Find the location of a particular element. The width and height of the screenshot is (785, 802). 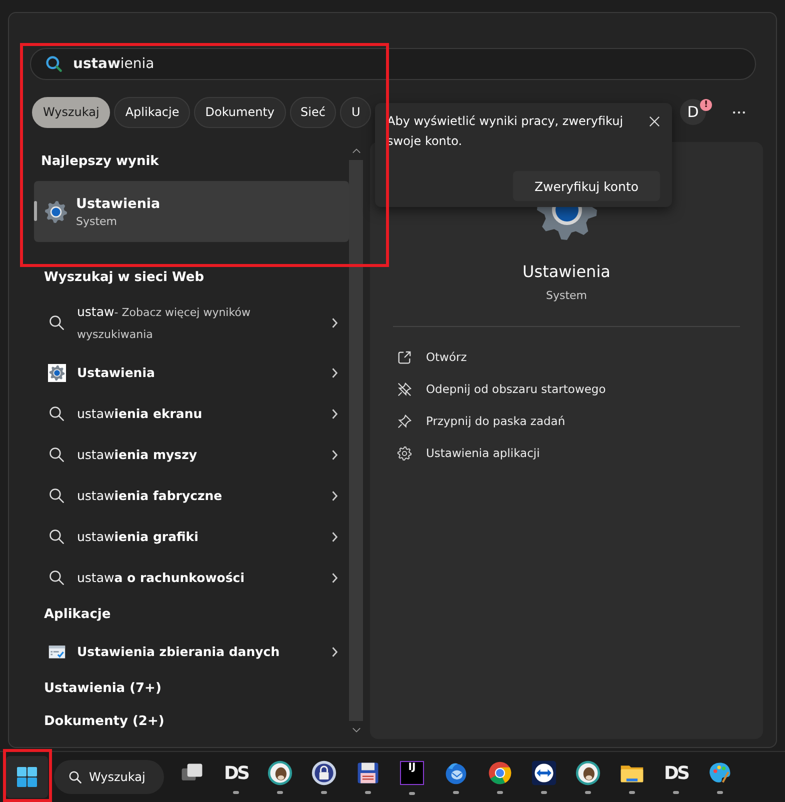

browser-icon is located at coordinates (500, 773).